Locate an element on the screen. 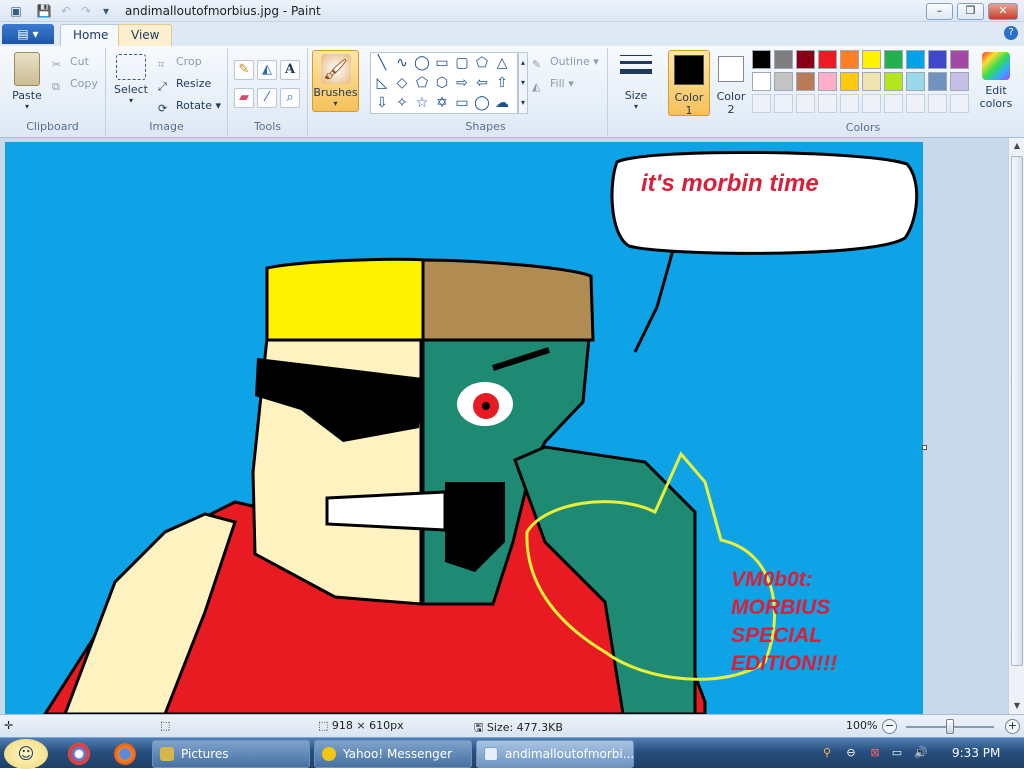  magnifier-icon: ⌕ is located at coordinates (290, 98).